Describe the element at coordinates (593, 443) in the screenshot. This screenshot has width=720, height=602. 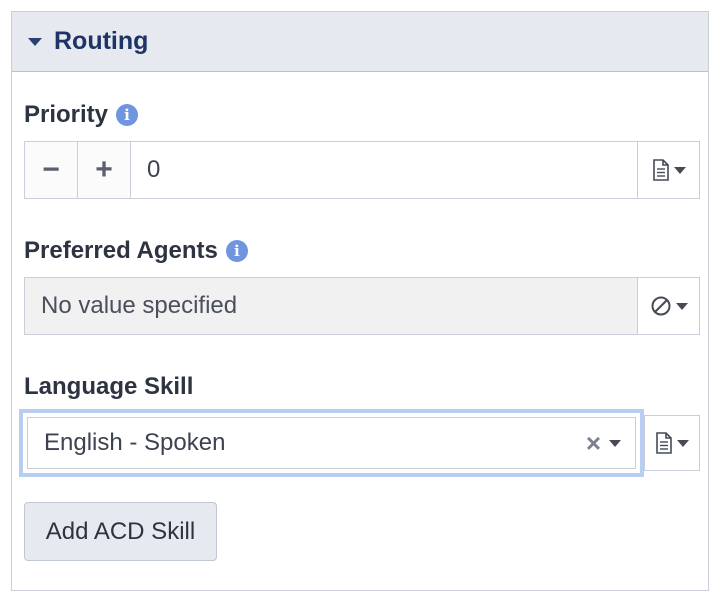
I see `clear-icon: ×` at that location.